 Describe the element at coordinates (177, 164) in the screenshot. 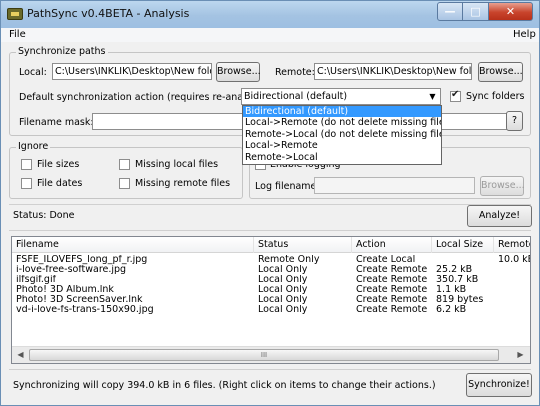

I see `ignore-missing-local-label: Missing local files` at that location.